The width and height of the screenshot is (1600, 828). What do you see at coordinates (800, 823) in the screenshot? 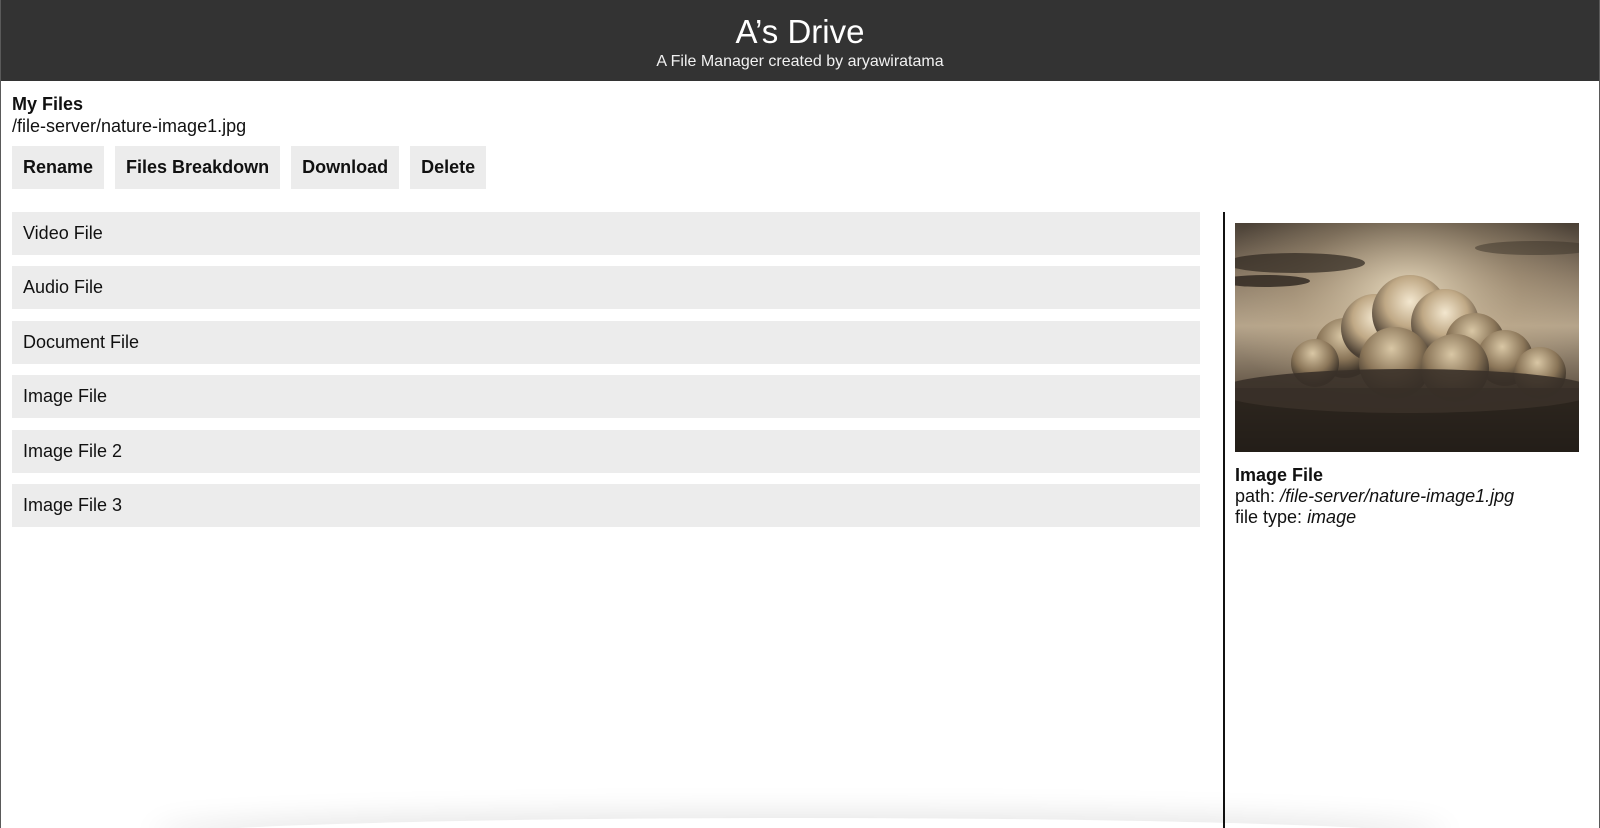
I see `bottom-shadow` at bounding box center [800, 823].